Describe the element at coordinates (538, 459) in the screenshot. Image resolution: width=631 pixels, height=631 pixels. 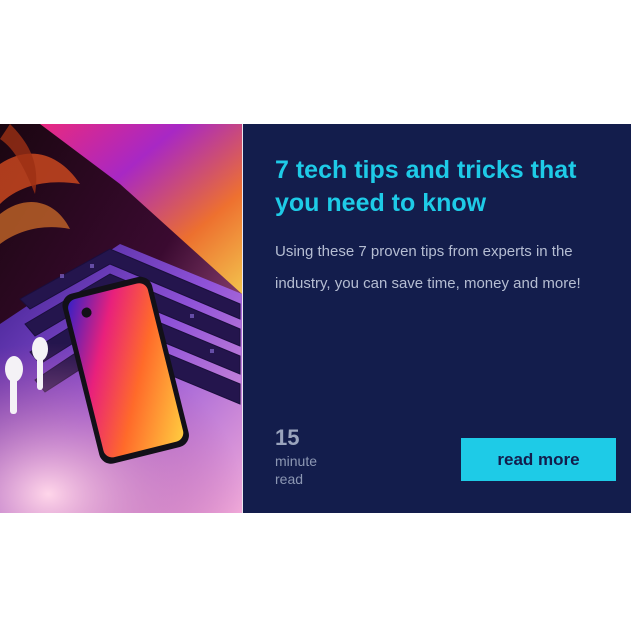
I see `read-more-button: read more` at that location.